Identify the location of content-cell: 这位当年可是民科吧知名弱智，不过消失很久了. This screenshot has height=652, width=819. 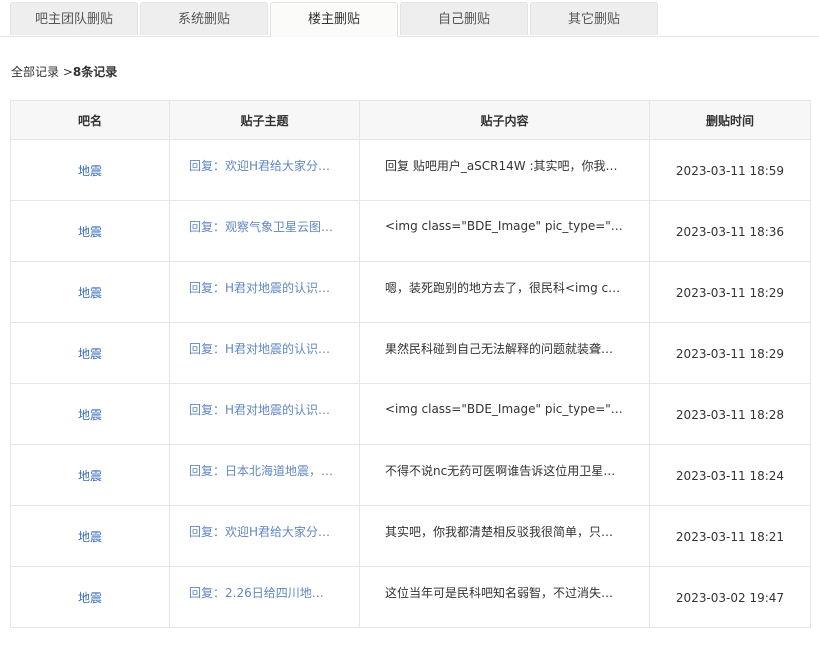
(504, 597).